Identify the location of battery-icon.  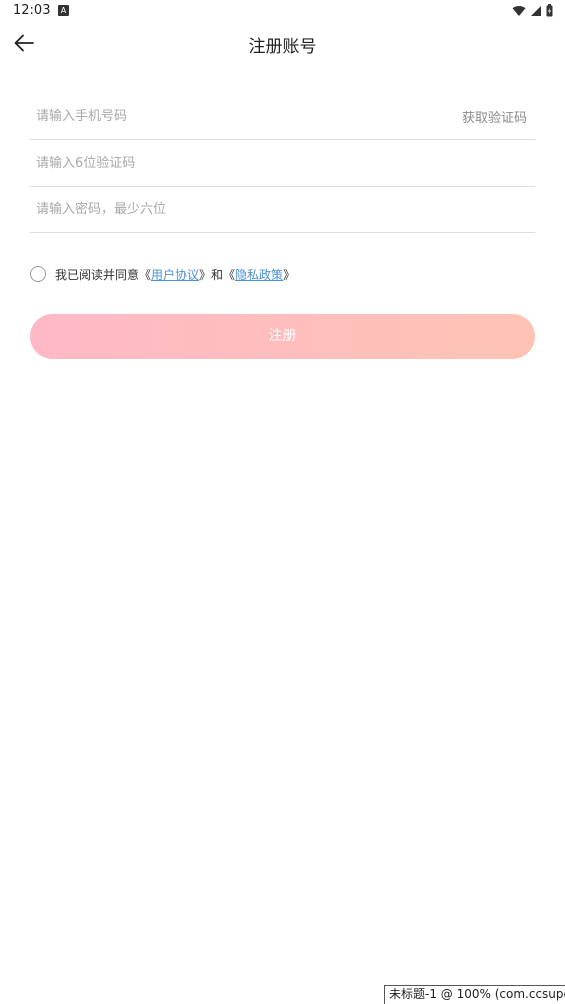
(549, 10).